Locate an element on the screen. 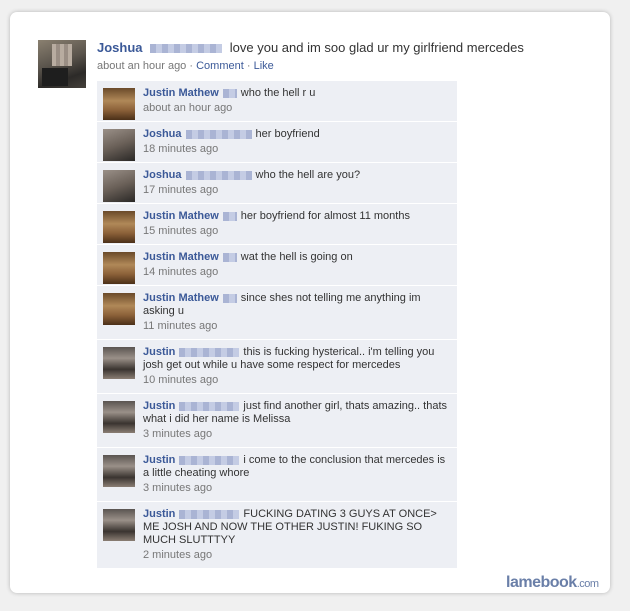 Image resolution: width=630 pixels, height=611 pixels. comment-text: who the hell r u is located at coordinates (278, 93).